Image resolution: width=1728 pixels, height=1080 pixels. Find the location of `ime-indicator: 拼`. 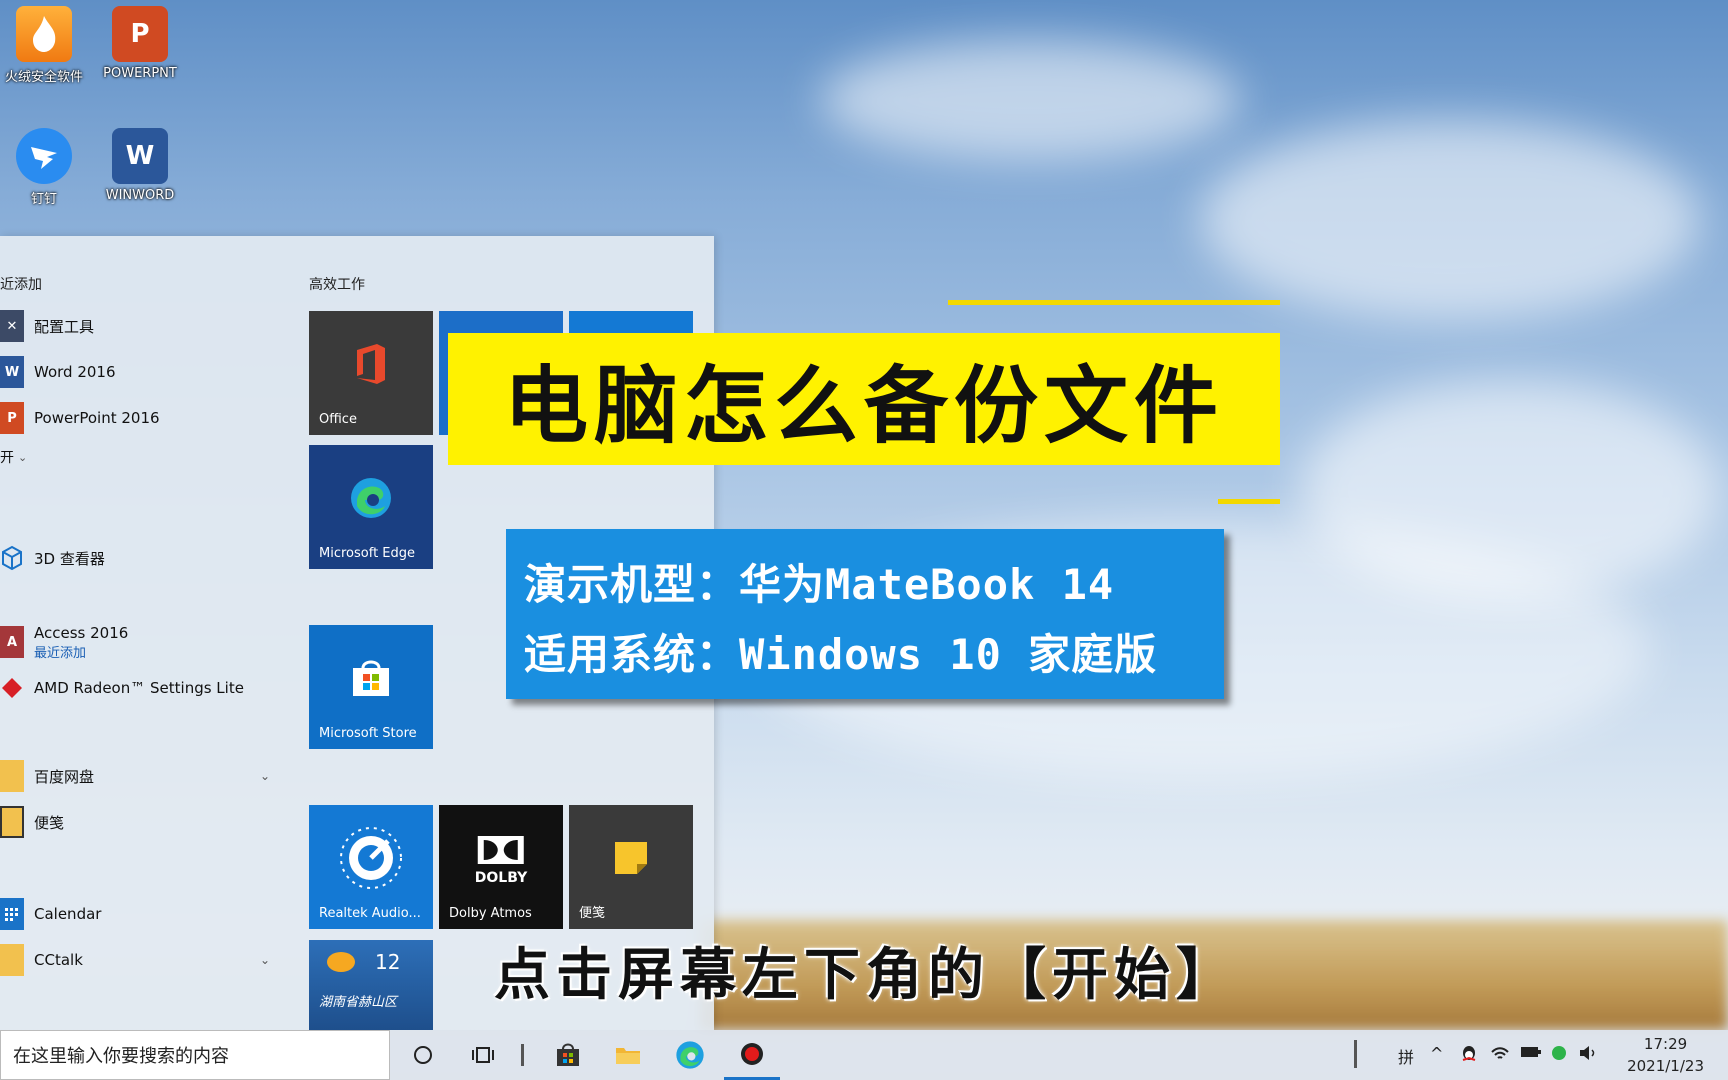

ime-indicator: 拼 is located at coordinates (1406, 1056).